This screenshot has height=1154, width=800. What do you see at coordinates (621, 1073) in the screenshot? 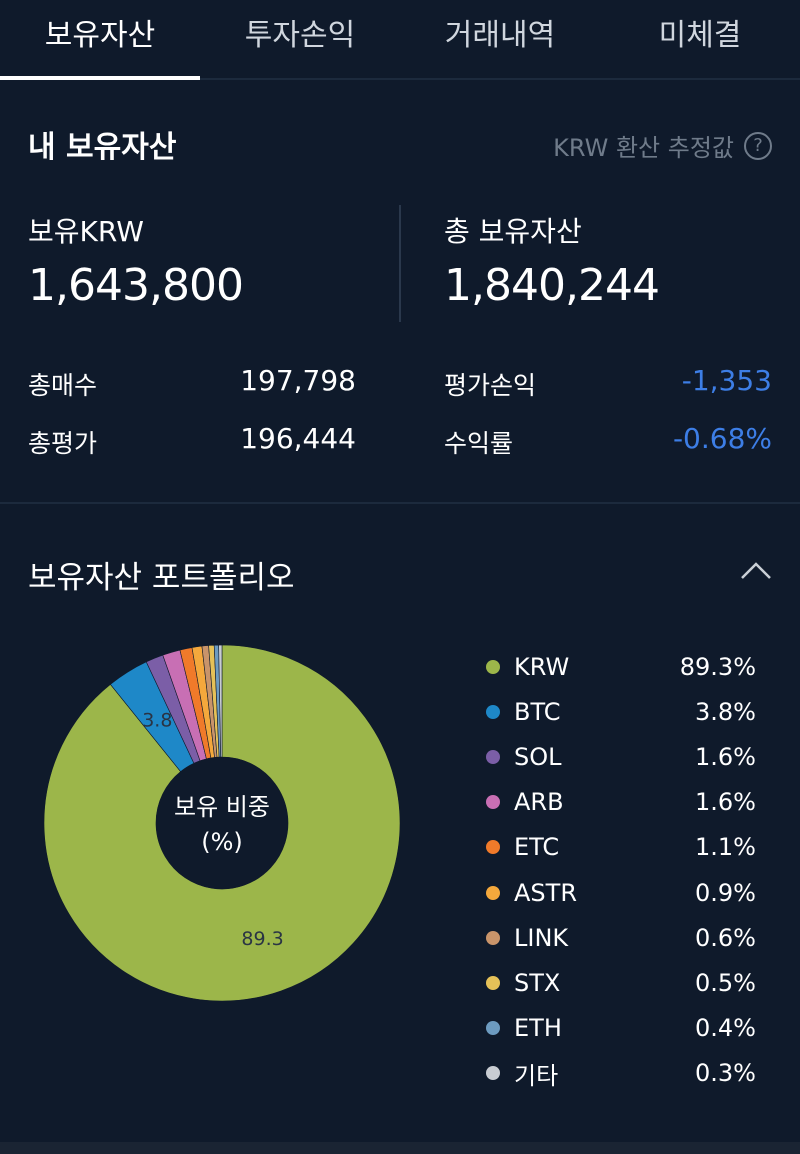
I see `legend-item: 기타 0.3%` at bounding box center [621, 1073].